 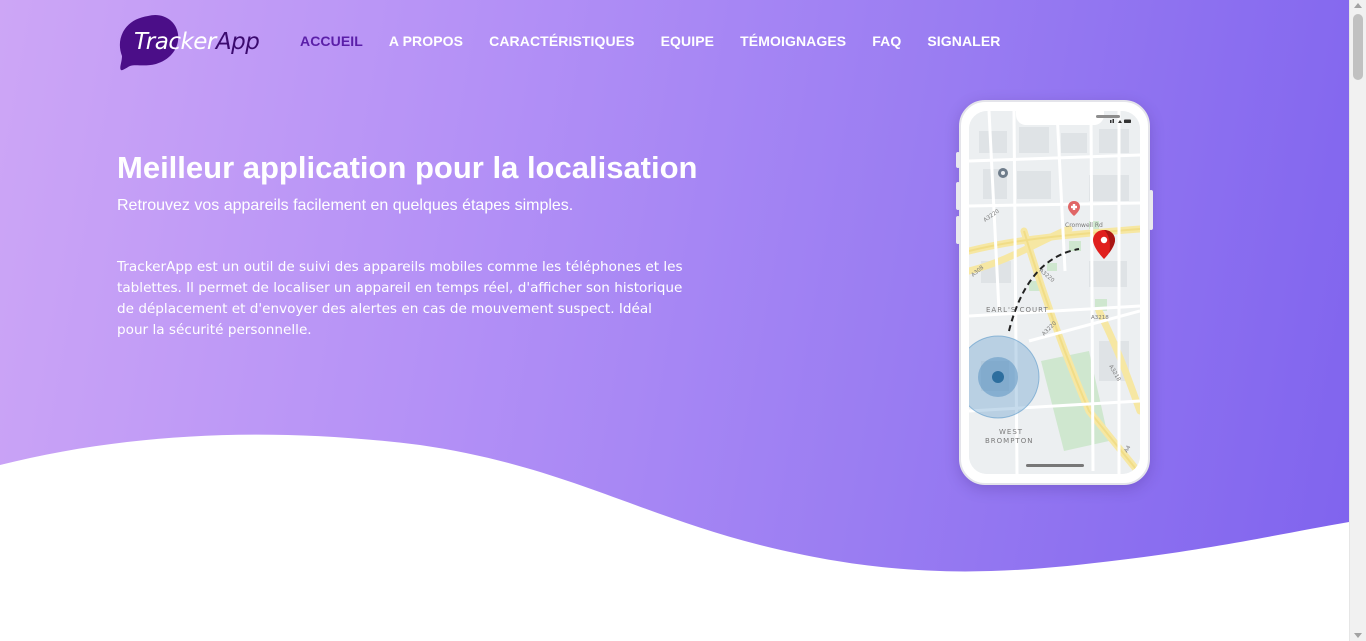 I want to click on battery-icon, so click(x=1127, y=121).